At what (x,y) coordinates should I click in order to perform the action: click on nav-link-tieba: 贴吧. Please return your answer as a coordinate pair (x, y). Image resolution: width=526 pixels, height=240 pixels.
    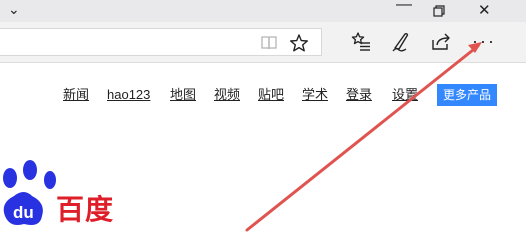
    Looking at the image, I should click on (271, 95).